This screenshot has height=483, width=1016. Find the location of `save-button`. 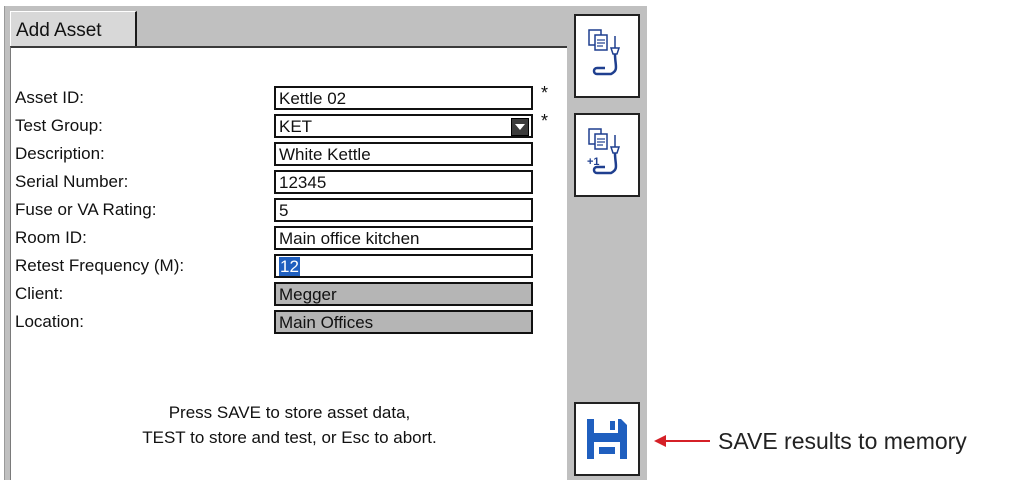

save-button is located at coordinates (607, 439).